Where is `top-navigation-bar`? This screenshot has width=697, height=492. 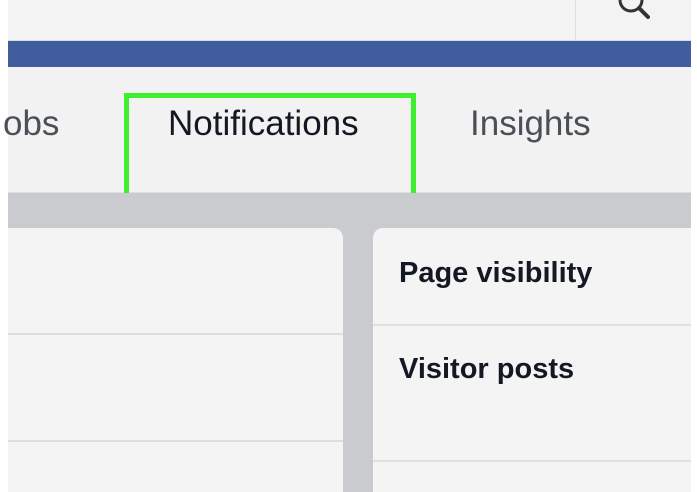
top-navigation-bar is located at coordinates (349, 33).